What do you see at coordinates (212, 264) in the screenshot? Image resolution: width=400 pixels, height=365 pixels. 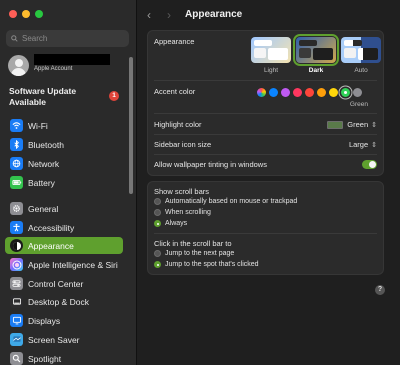 I see `radio-label: Jump to the spot that's clicked` at bounding box center [212, 264].